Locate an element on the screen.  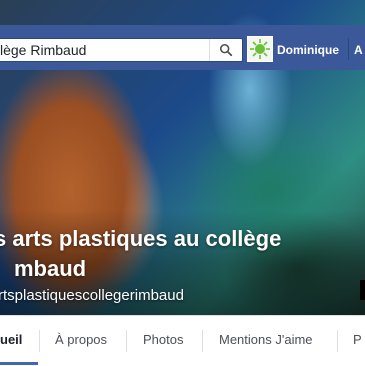
page-tab-bar: ueil À propos Photos Mentions J'aime P is located at coordinates (182, 340).